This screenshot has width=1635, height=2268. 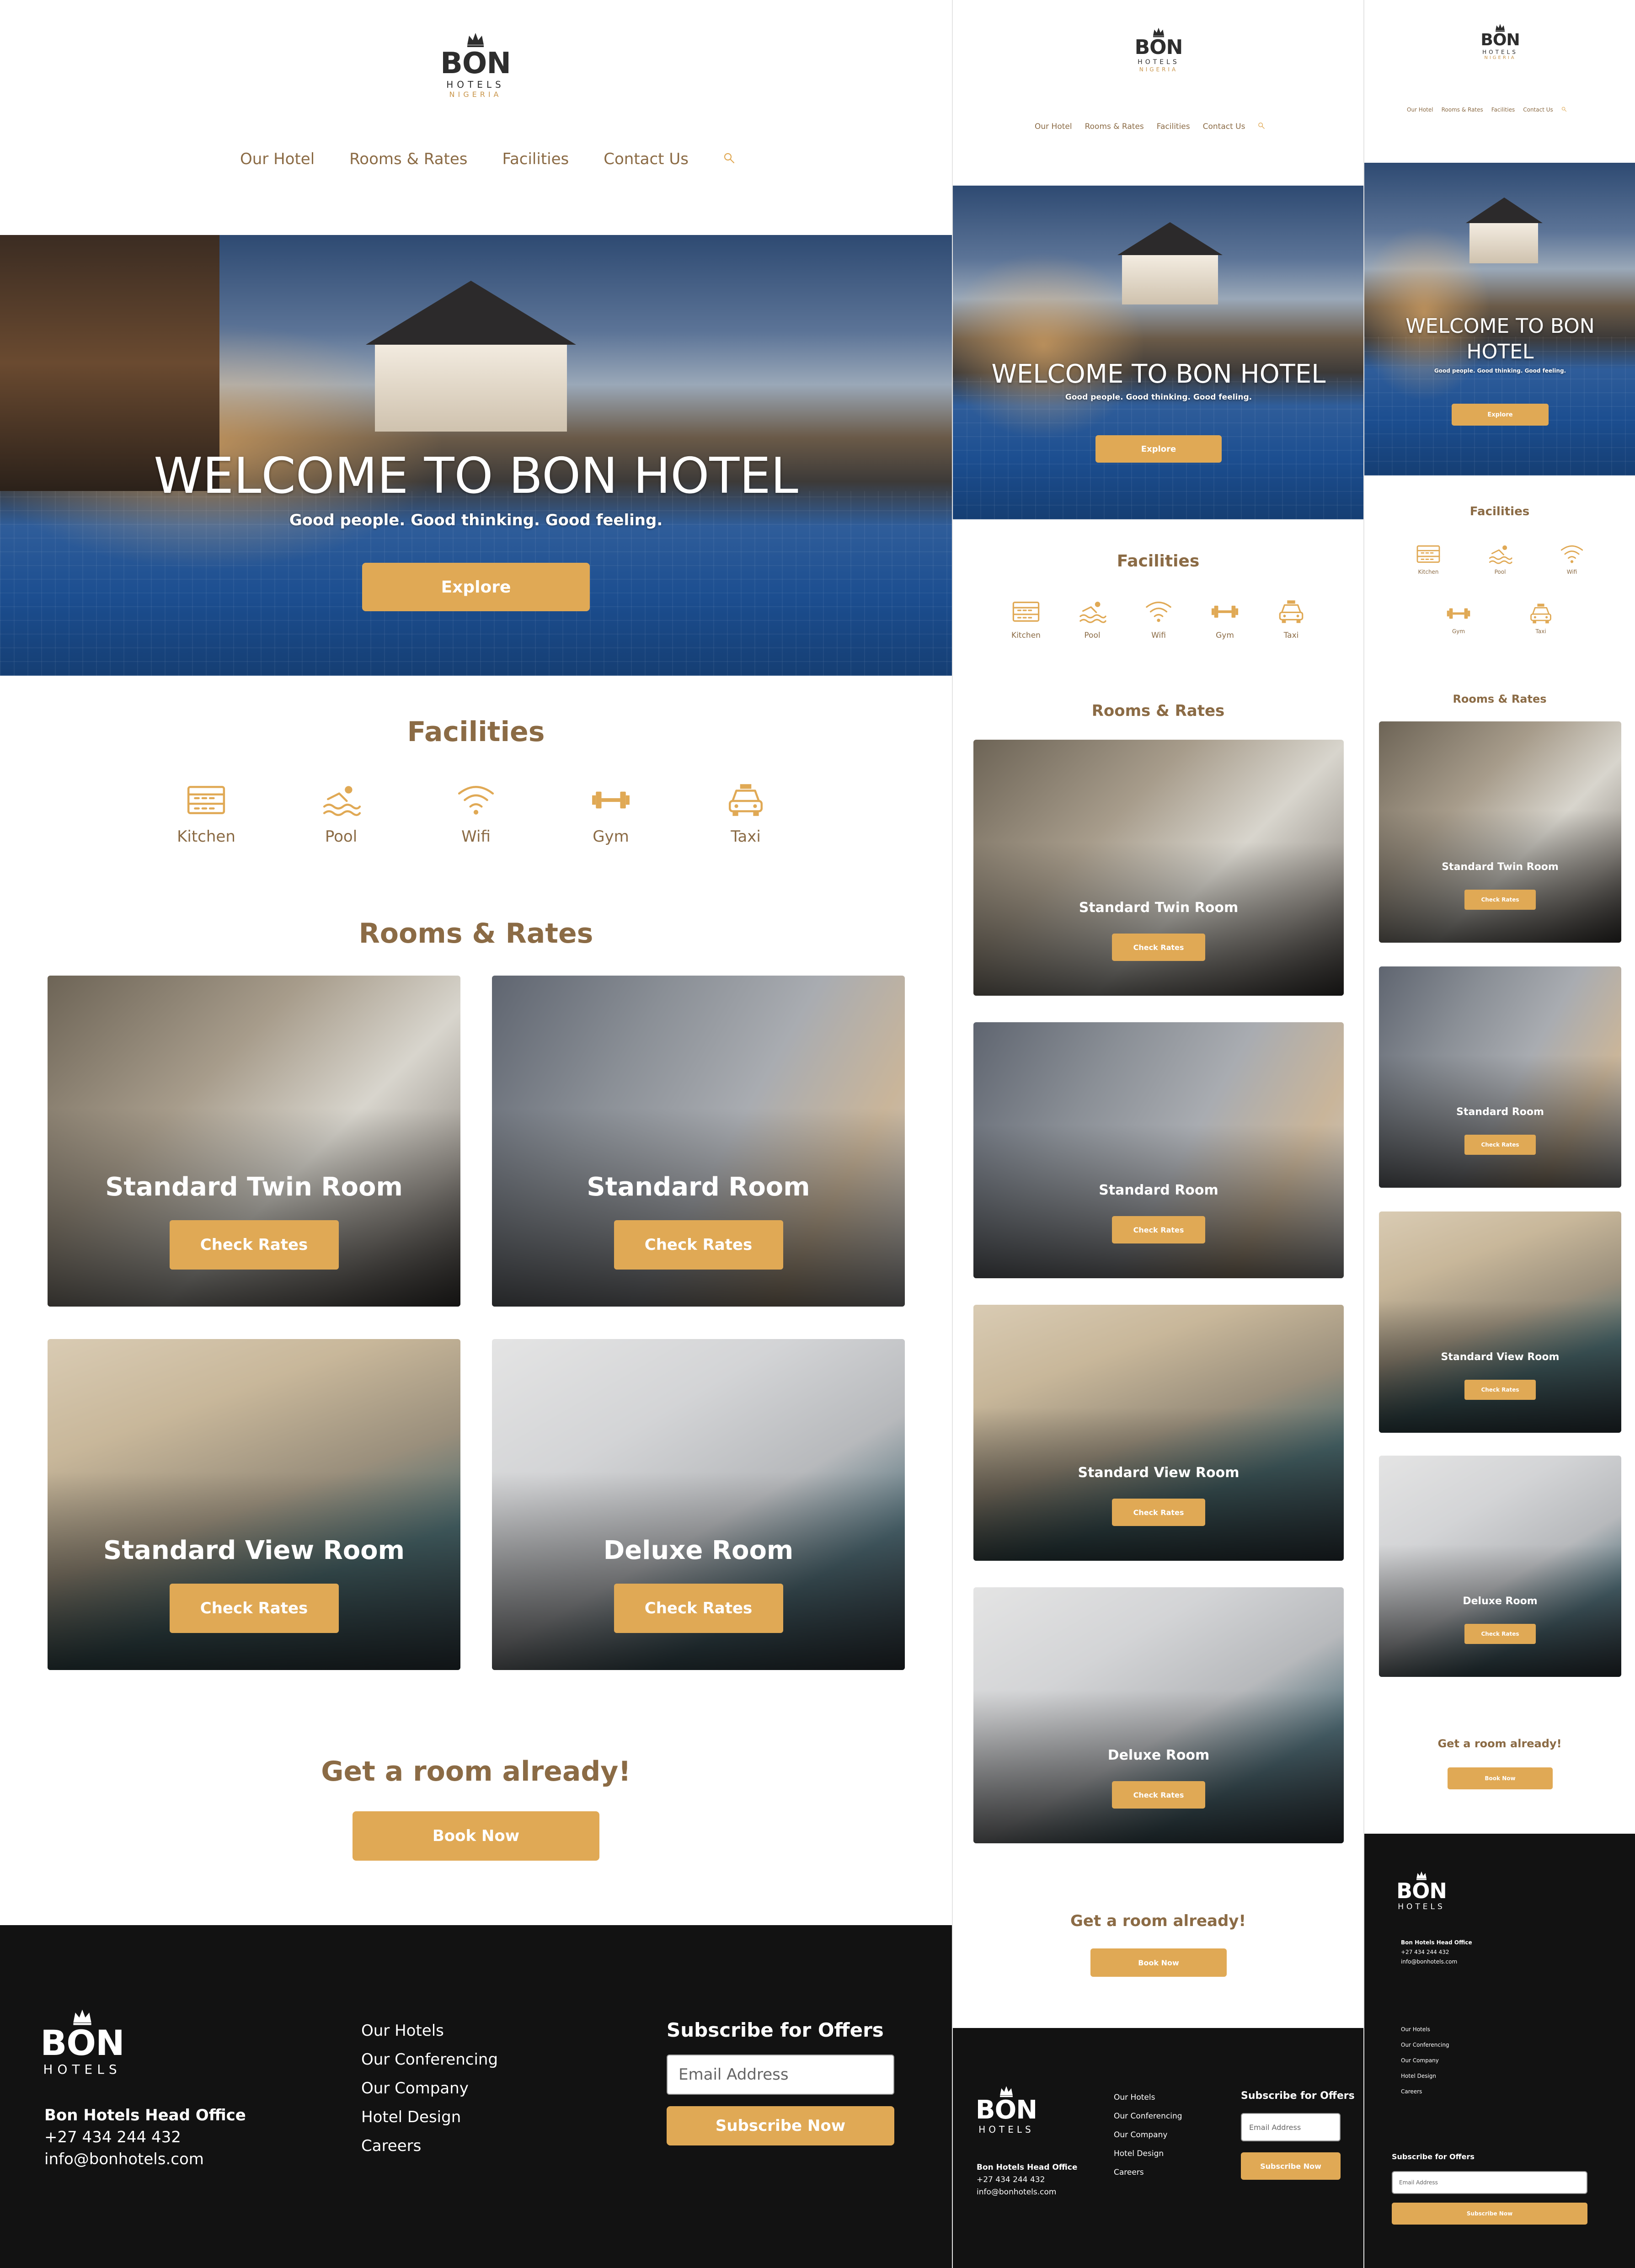 I want to click on card-shade, so click(x=1159, y=919).